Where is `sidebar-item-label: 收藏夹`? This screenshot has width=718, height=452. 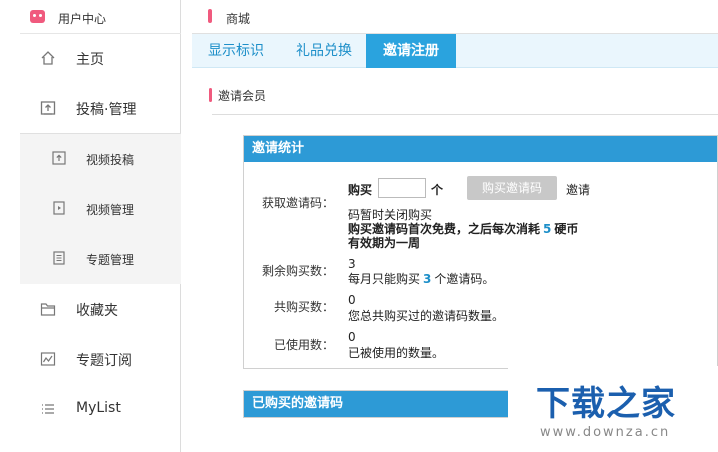
sidebar-item-label: 收藏夹 is located at coordinates (97, 311).